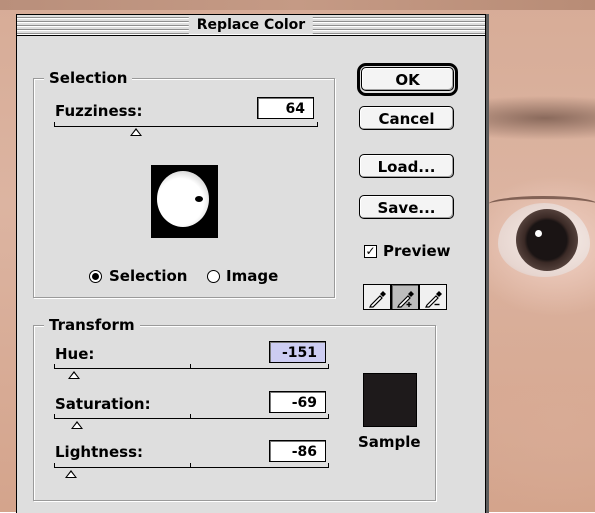 The image size is (595, 513). I want to click on ok-button: OK, so click(407, 79).